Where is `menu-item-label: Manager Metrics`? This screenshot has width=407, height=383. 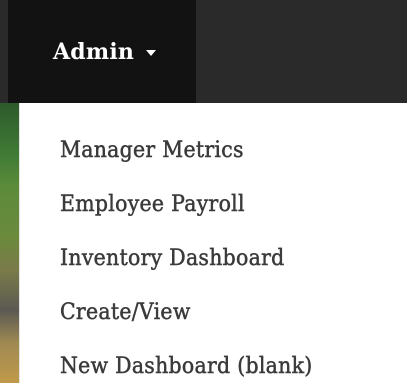 menu-item-label: Manager Metrics is located at coordinates (152, 150).